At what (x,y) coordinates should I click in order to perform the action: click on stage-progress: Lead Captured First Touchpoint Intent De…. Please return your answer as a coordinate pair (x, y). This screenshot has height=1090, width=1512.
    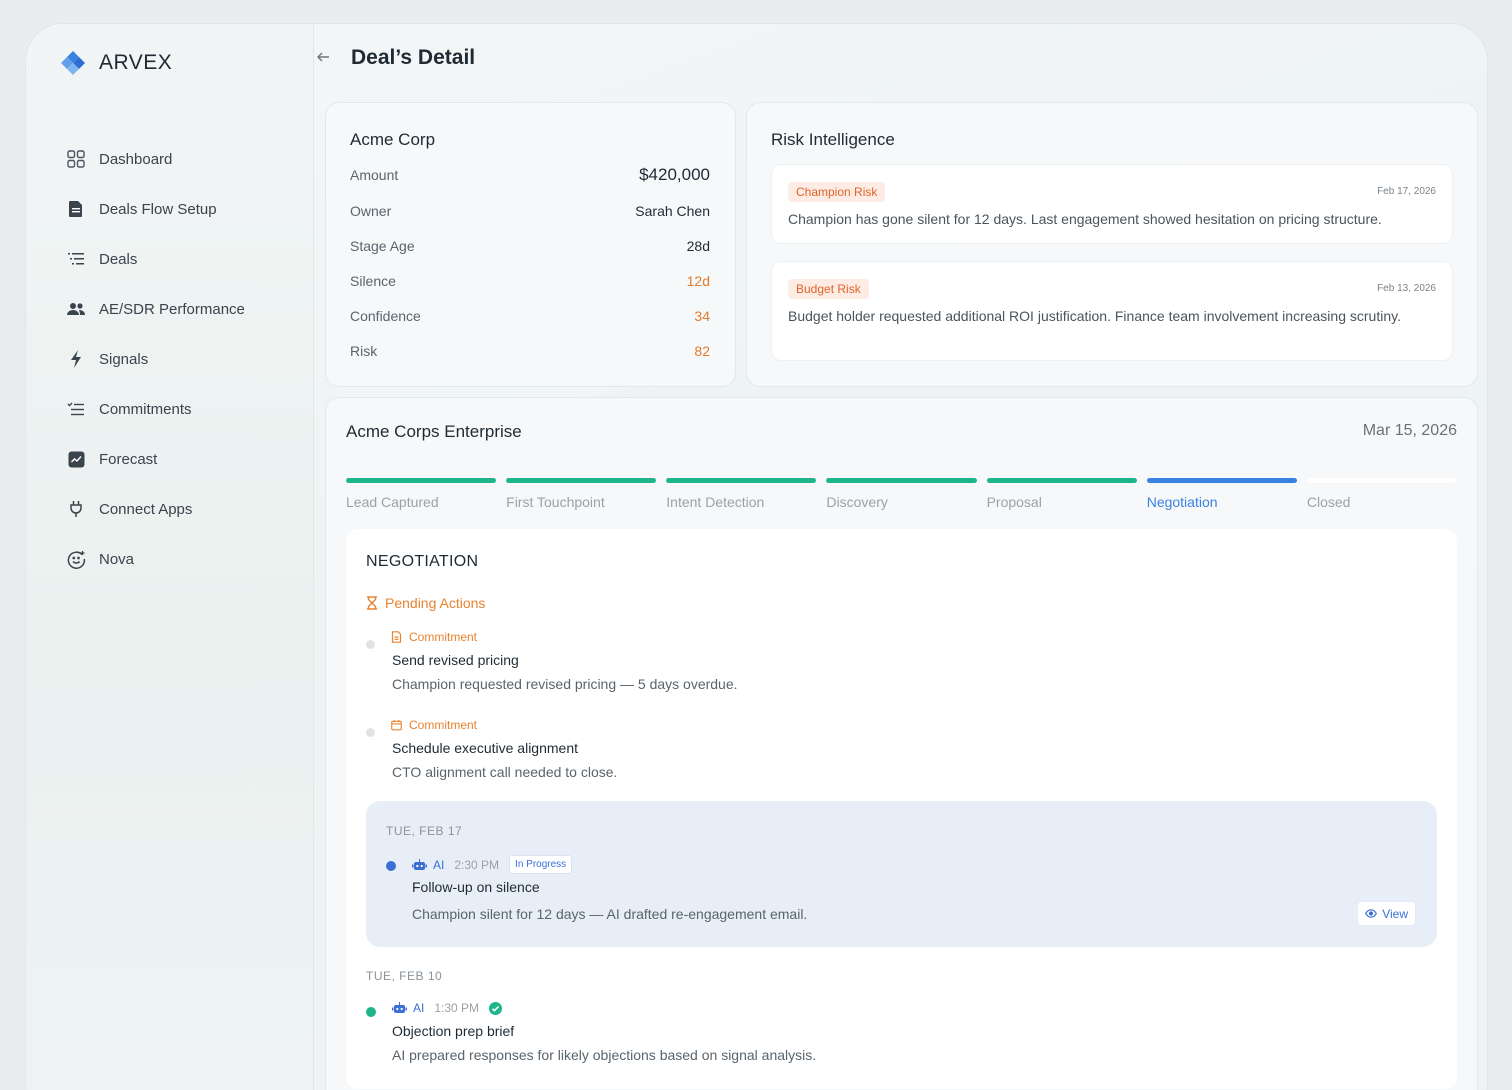
    Looking at the image, I should click on (901, 494).